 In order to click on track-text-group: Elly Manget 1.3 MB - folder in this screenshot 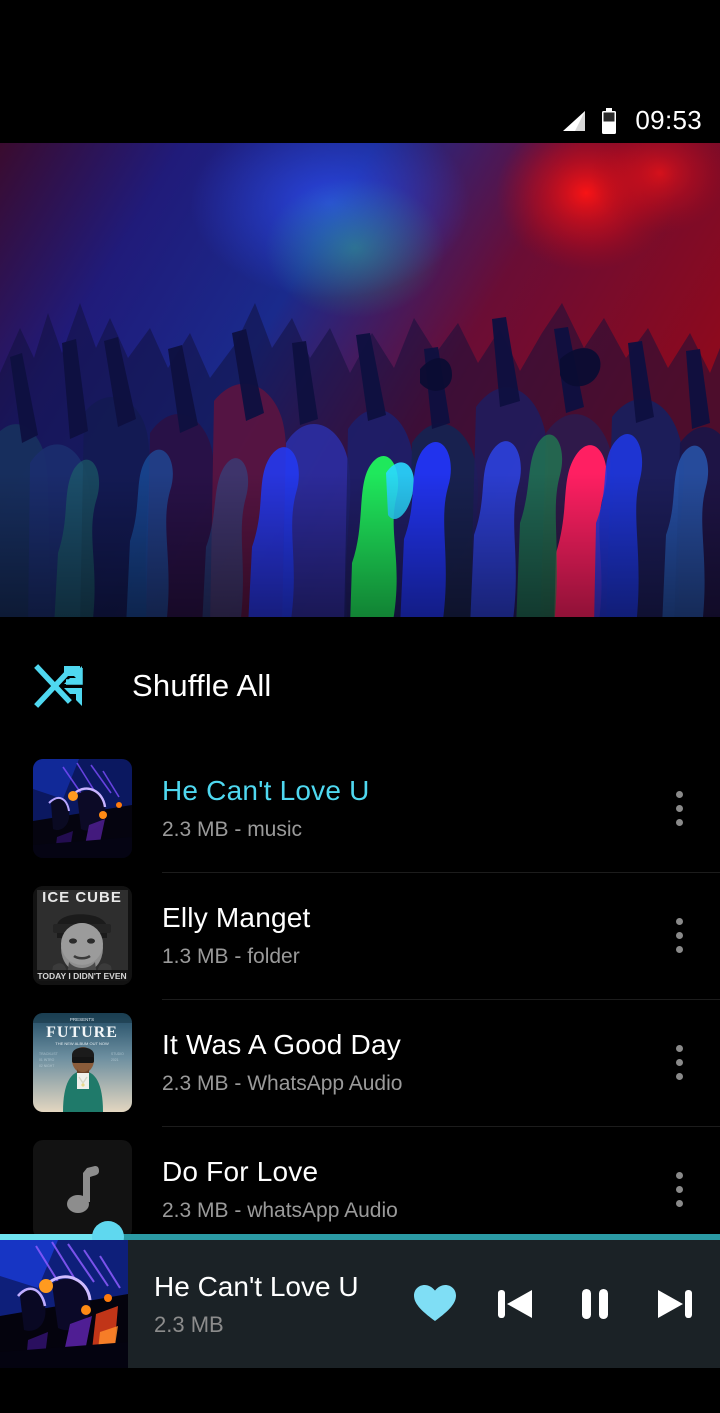, I will do `click(407, 935)`.